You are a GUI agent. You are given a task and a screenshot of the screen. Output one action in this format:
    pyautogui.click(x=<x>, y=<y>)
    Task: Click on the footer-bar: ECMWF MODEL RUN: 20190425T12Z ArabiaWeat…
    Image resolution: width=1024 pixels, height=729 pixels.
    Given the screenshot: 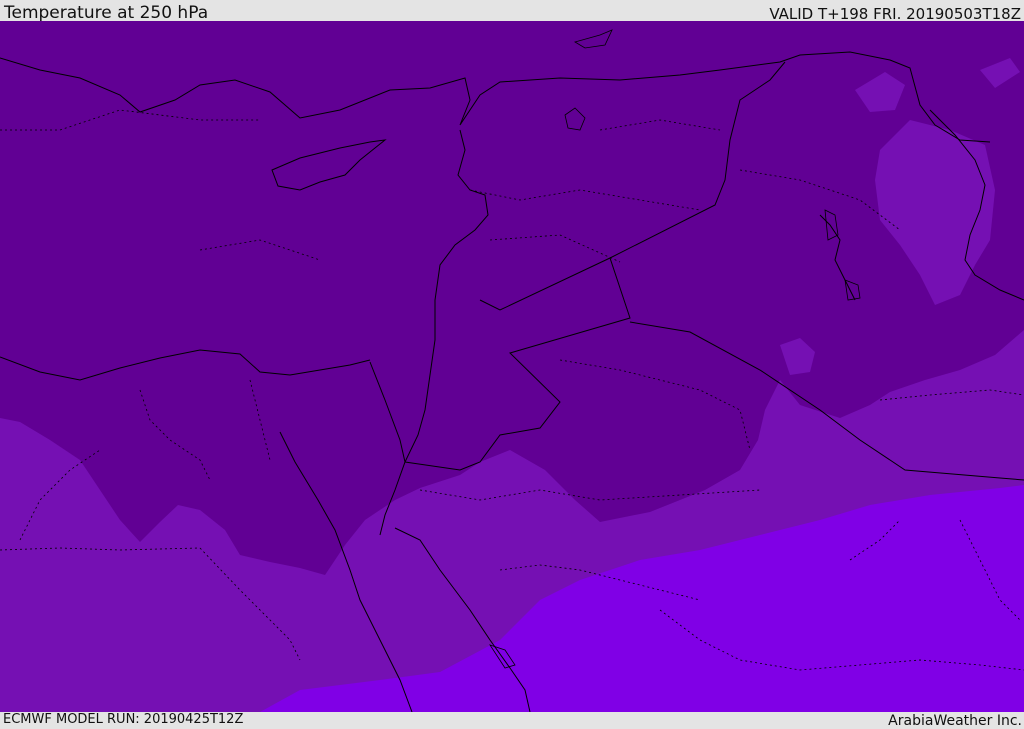 What is the action you would take?
    pyautogui.click(x=512, y=720)
    